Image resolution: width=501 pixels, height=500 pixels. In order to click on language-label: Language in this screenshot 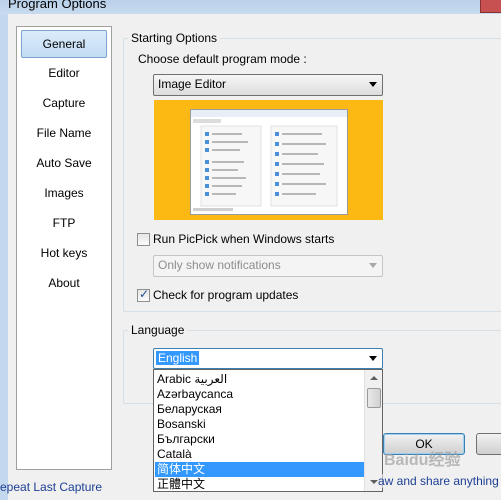, I will do `click(158, 330)`.